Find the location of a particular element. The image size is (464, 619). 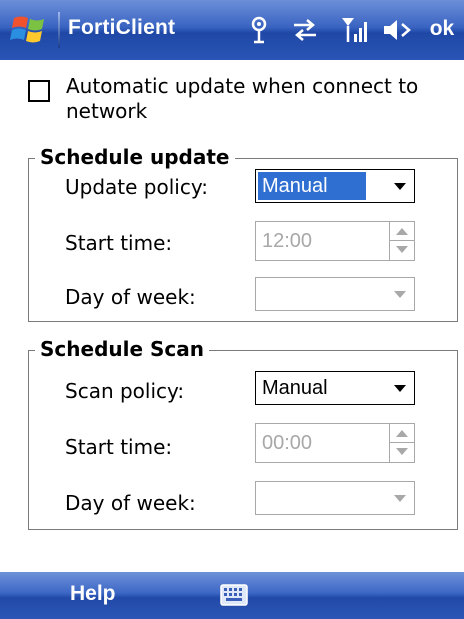

update-day-value is located at coordinates (262, 294).